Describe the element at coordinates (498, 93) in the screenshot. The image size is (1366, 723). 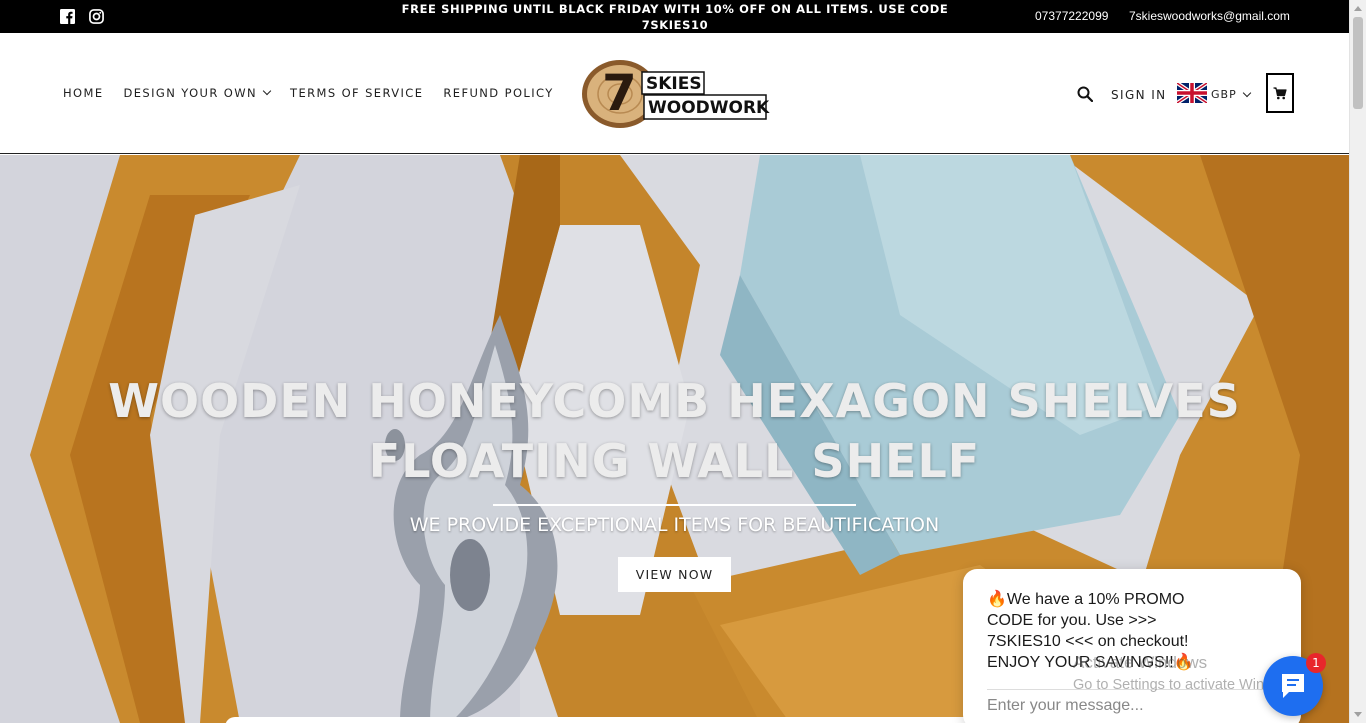
I see `nav-item-refund-policy: REFUND POLICY` at that location.